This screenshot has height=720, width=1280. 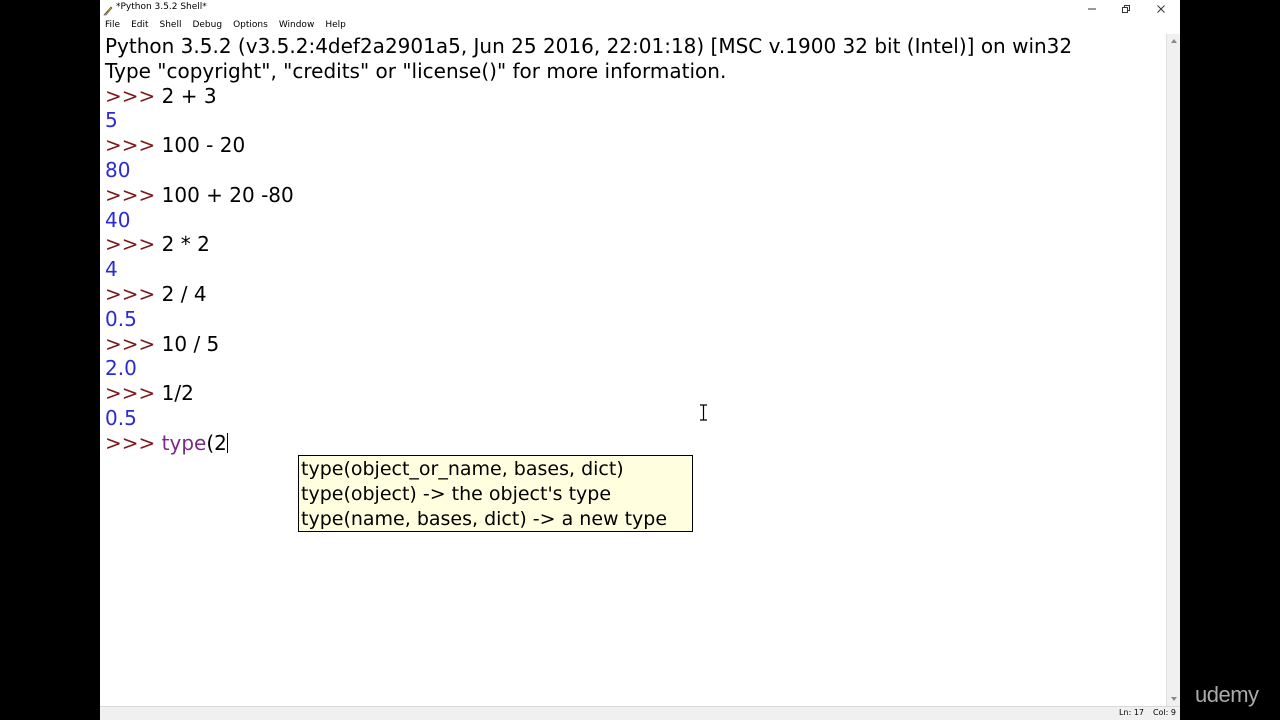 What do you see at coordinates (1173, 370) in the screenshot?
I see `vertical-scrollbar` at bounding box center [1173, 370].